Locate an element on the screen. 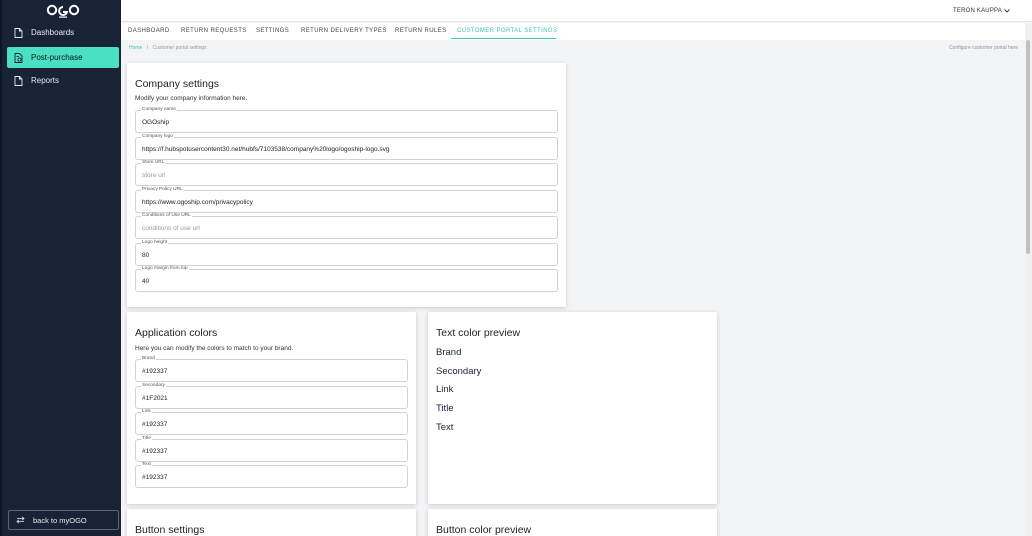  back-button-label: back to myOGO is located at coordinates (60, 520).